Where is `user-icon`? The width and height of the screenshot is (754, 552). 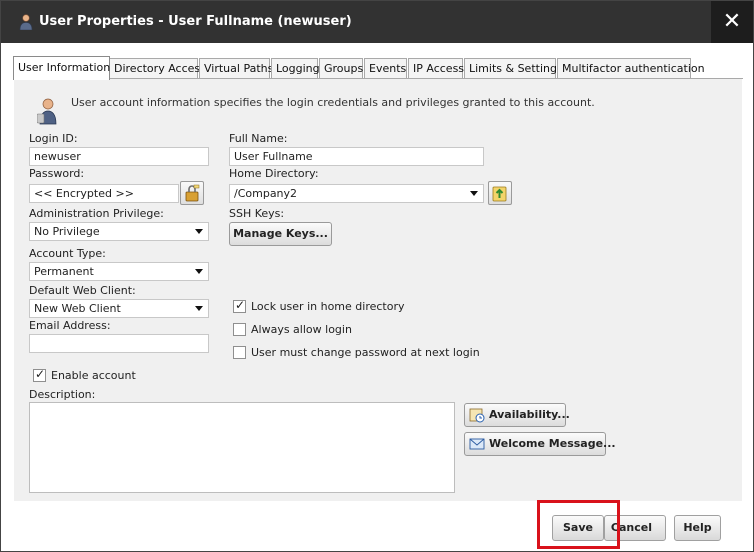
user-icon is located at coordinates (26, 22).